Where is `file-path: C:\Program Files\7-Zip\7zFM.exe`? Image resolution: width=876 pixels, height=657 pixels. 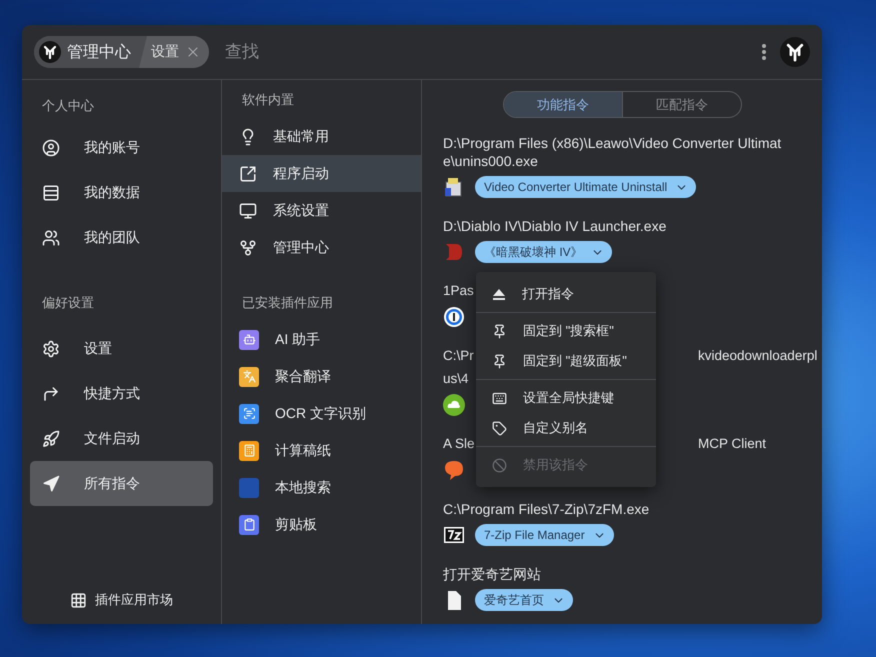 file-path: C:\Program Files\7-Zip\7zFM.exe is located at coordinates (546, 509).